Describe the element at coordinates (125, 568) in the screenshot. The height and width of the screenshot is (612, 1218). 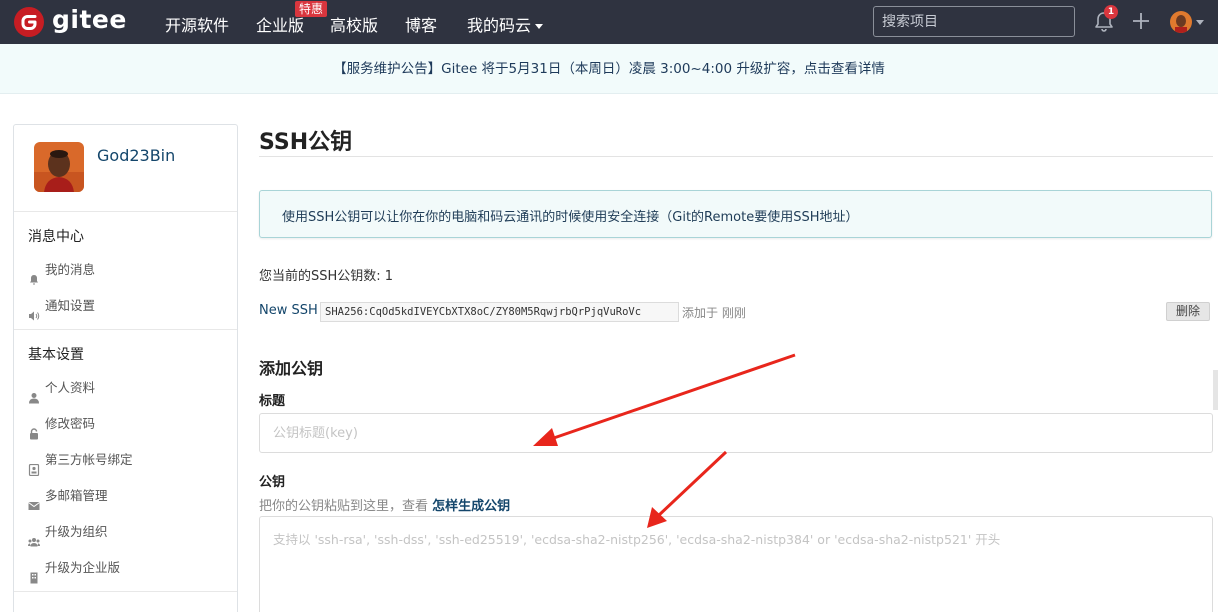
I see `sidebar-item-upgrade-enterprise: 升级为企业版` at that location.